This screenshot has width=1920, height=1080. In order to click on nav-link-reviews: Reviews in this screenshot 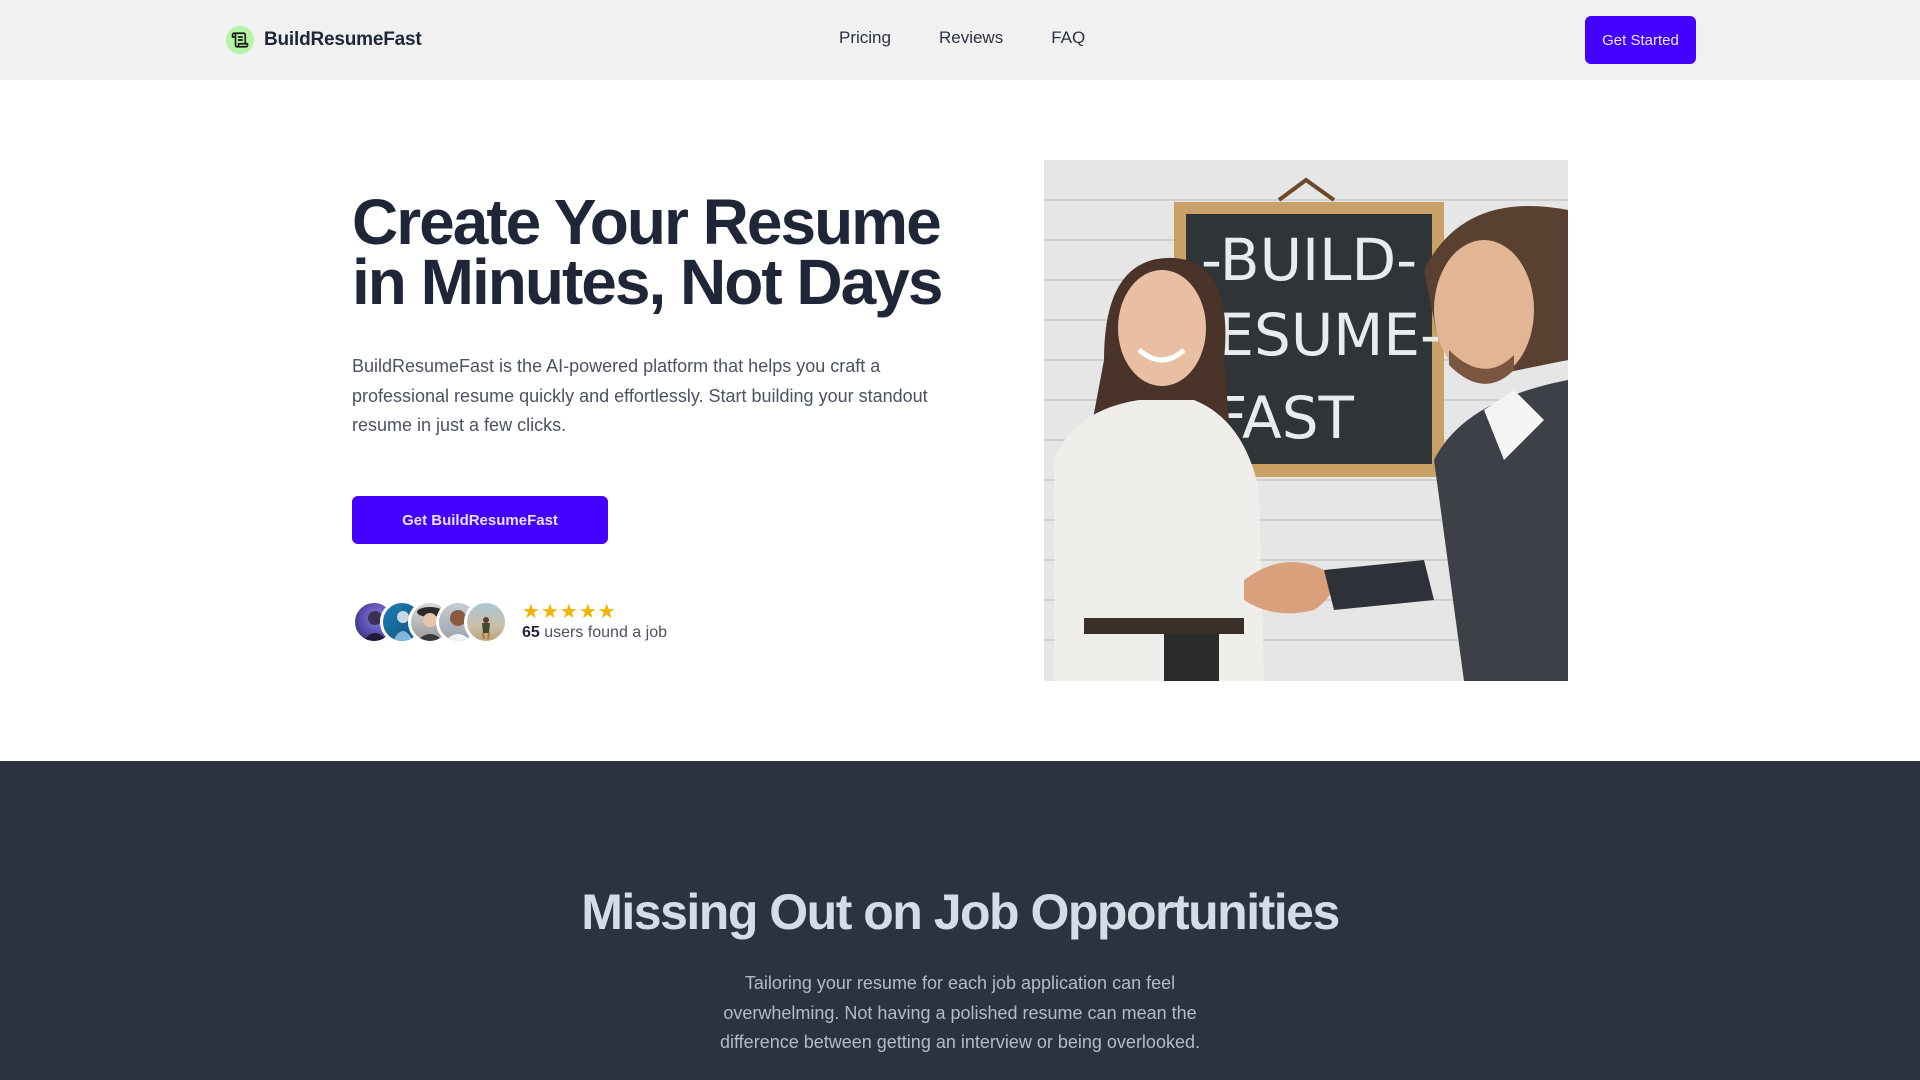, I will do `click(971, 38)`.